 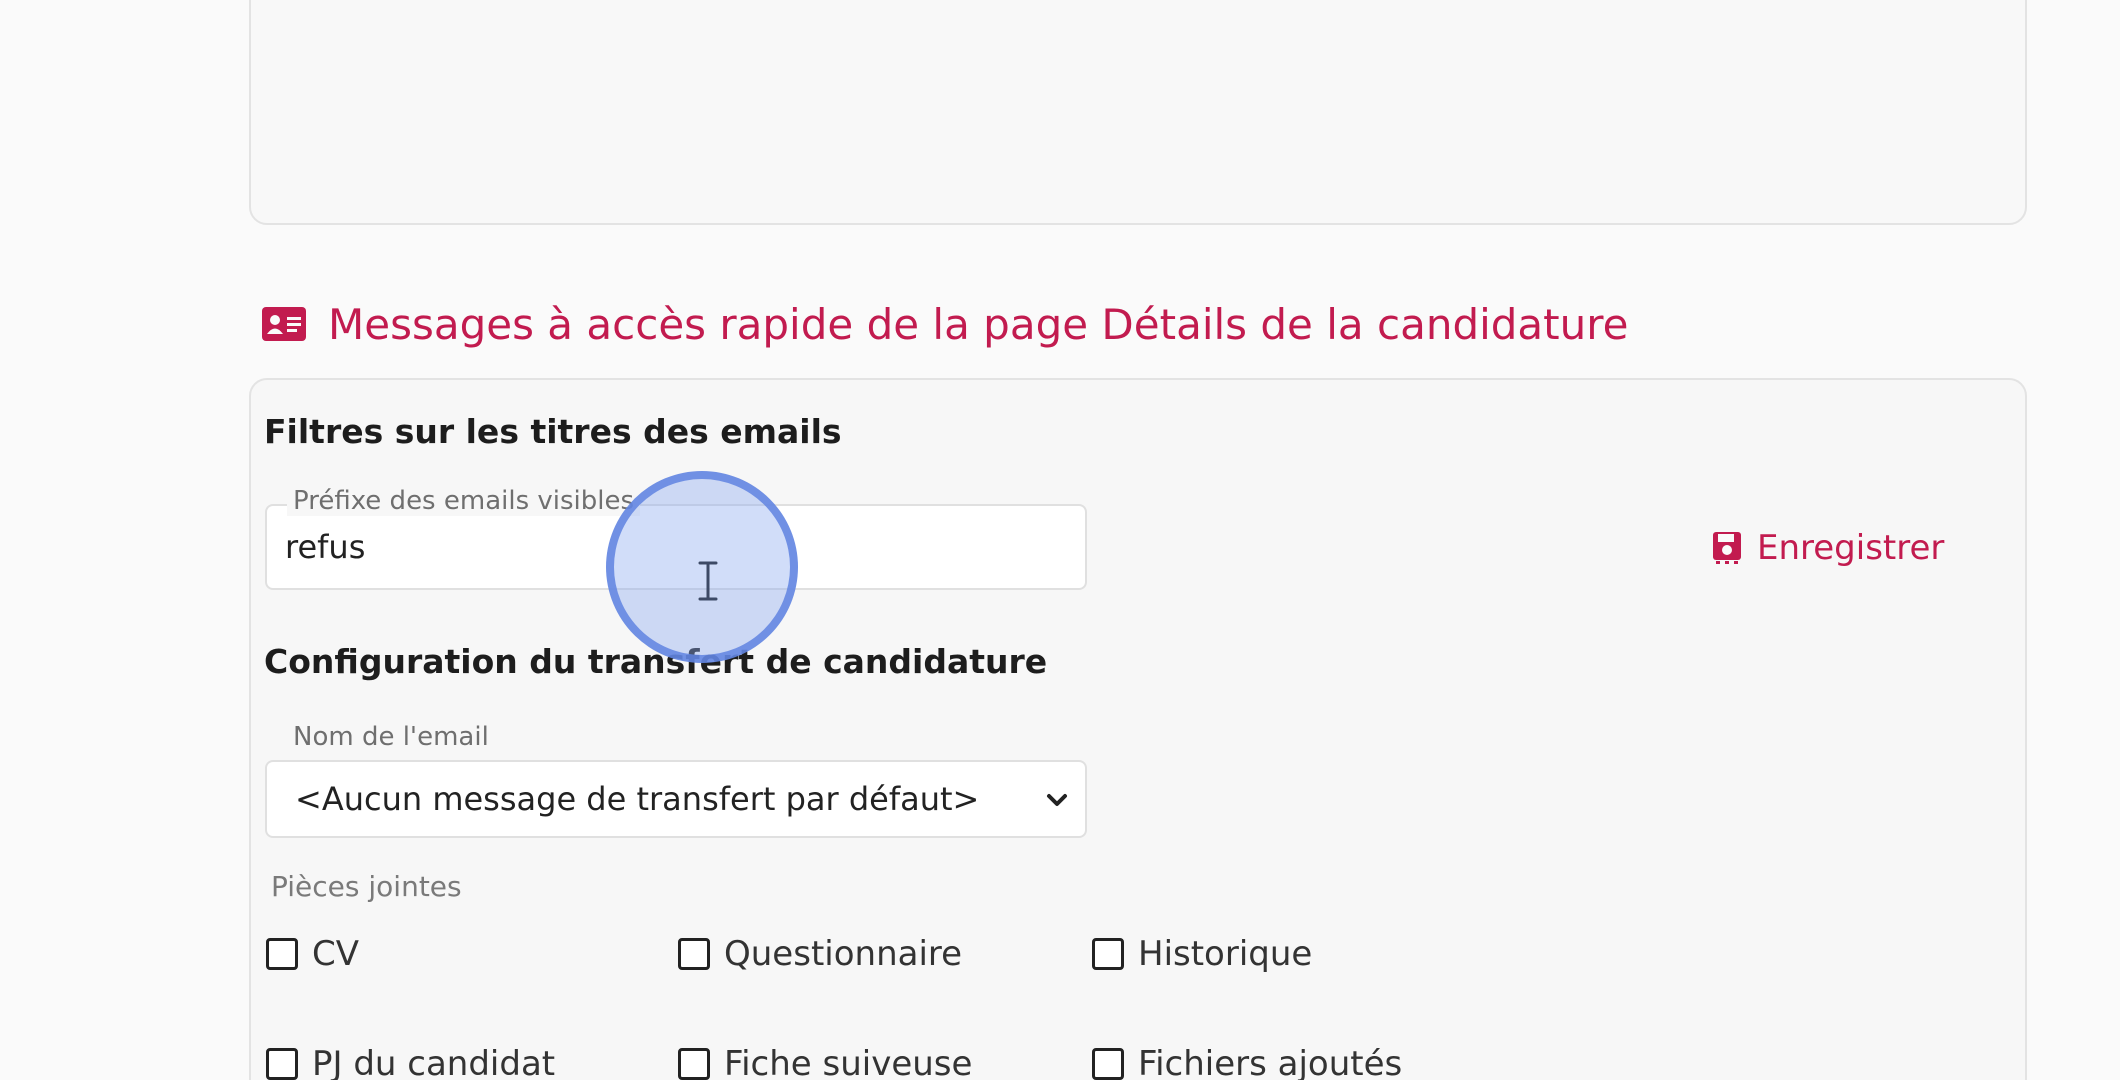 I want to click on attachment-questionnaire: Questionnaire, so click(x=820, y=954).